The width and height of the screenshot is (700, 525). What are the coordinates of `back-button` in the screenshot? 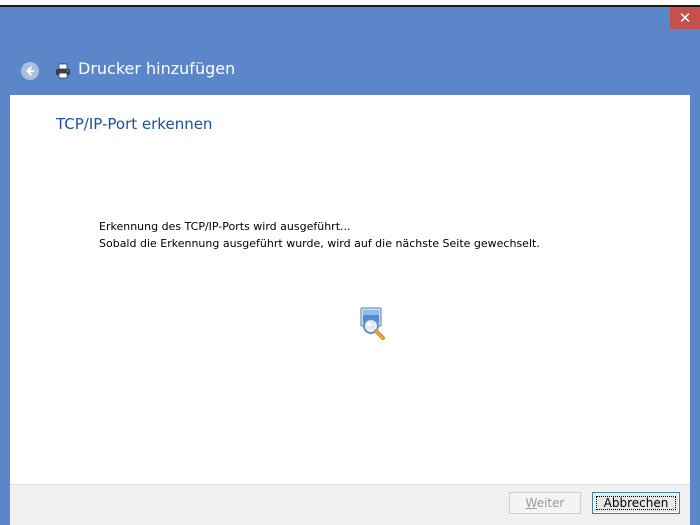 It's located at (30, 71).